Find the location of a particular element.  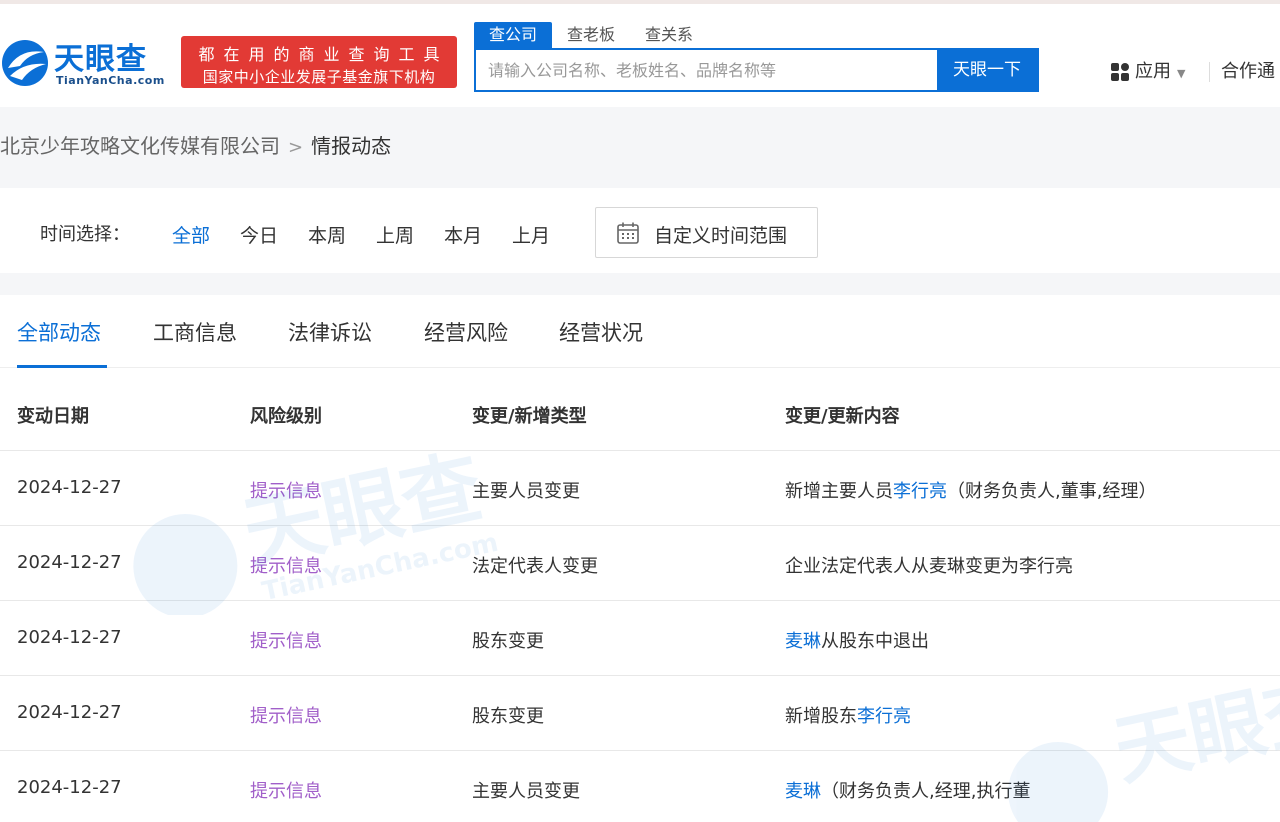

row-content-text: 新增股东 is located at coordinates (821, 716).